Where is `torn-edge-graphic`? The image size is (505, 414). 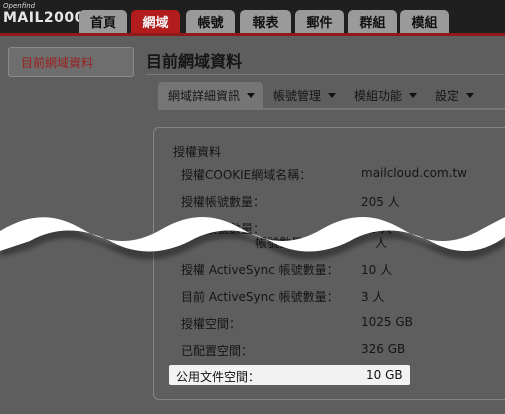
torn-edge-graphic is located at coordinates (252, 238).